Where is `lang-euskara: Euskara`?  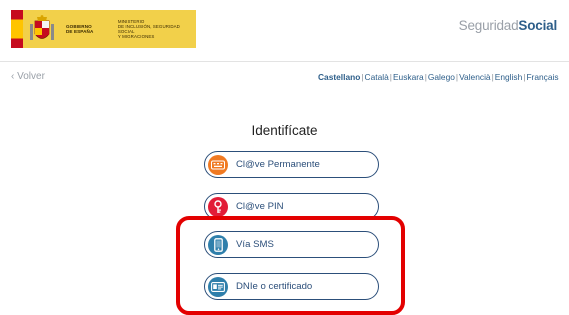
lang-euskara: Euskara is located at coordinates (408, 77).